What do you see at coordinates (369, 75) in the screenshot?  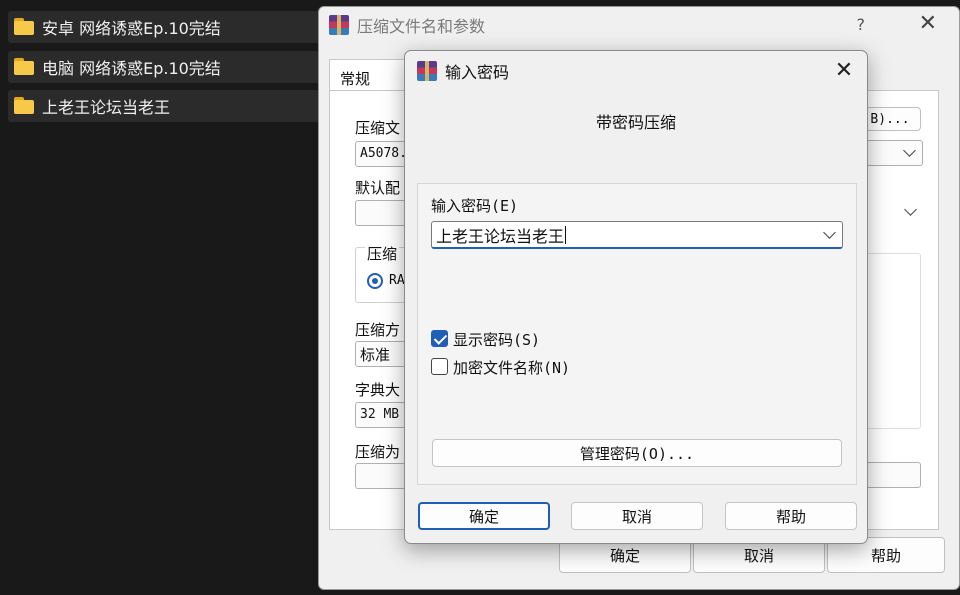 I see `tab-general: 常规` at bounding box center [369, 75].